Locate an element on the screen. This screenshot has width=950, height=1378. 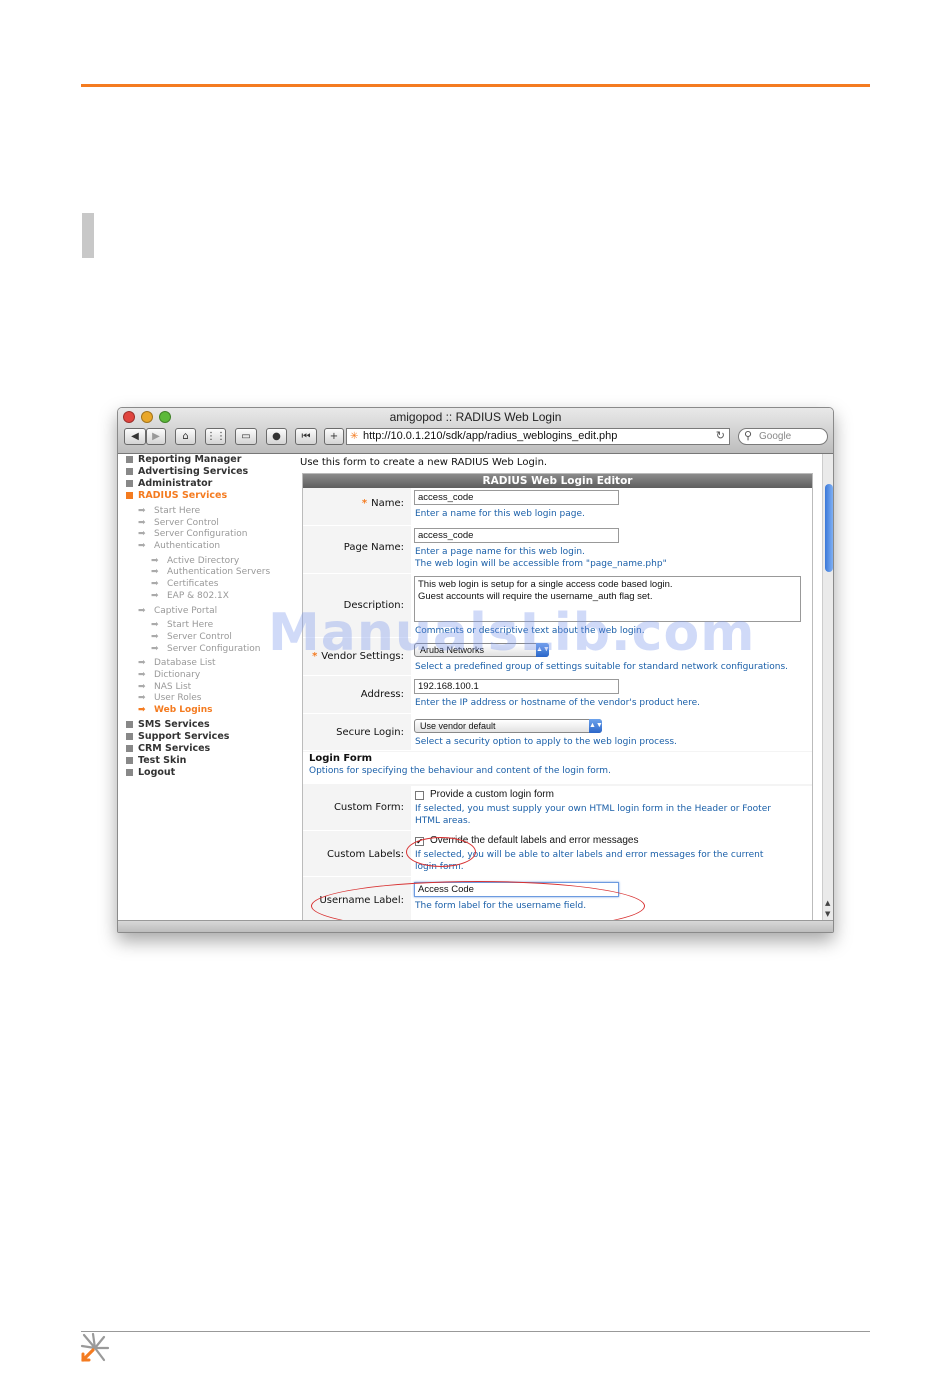
scrollbar-thumb is located at coordinates (829, 528).